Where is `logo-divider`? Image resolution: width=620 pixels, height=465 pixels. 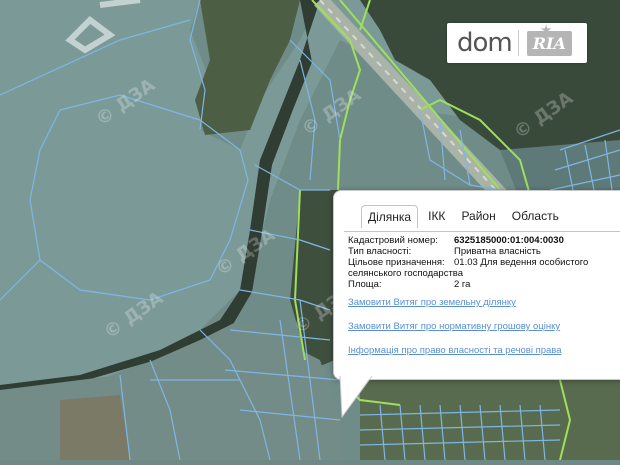 logo-divider is located at coordinates (518, 43).